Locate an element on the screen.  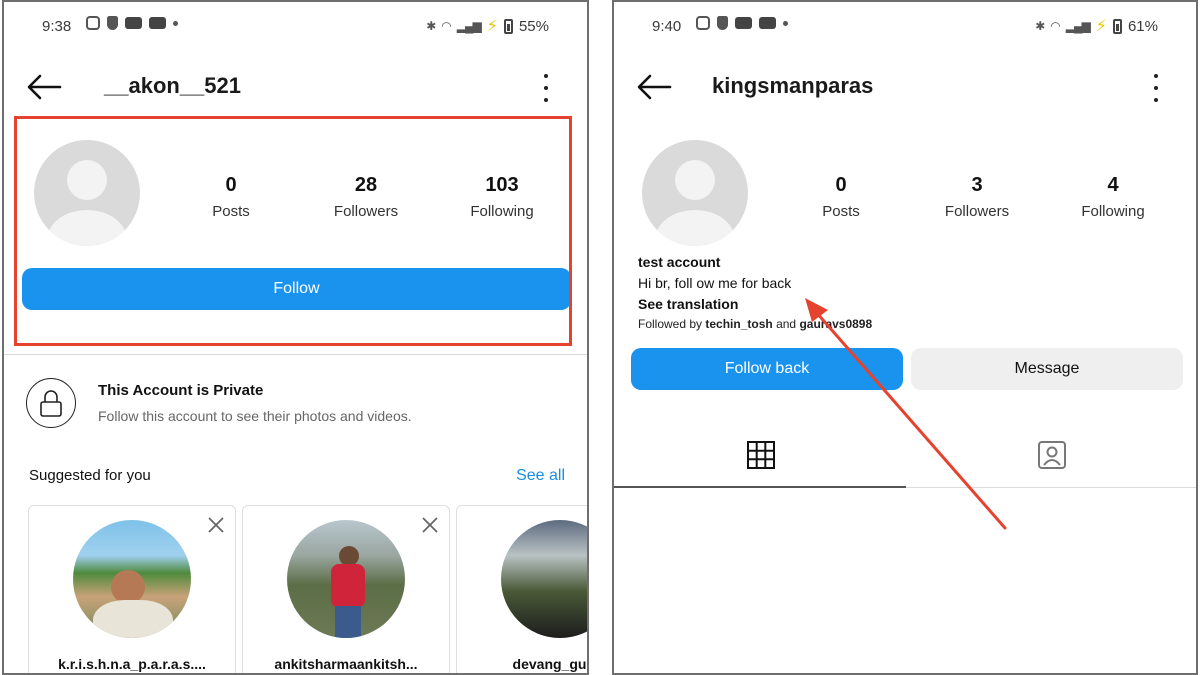
system-status-icons: ✱ ◠ ▂▄▆ ⚡ 61% is located at coordinates (1096, 26).